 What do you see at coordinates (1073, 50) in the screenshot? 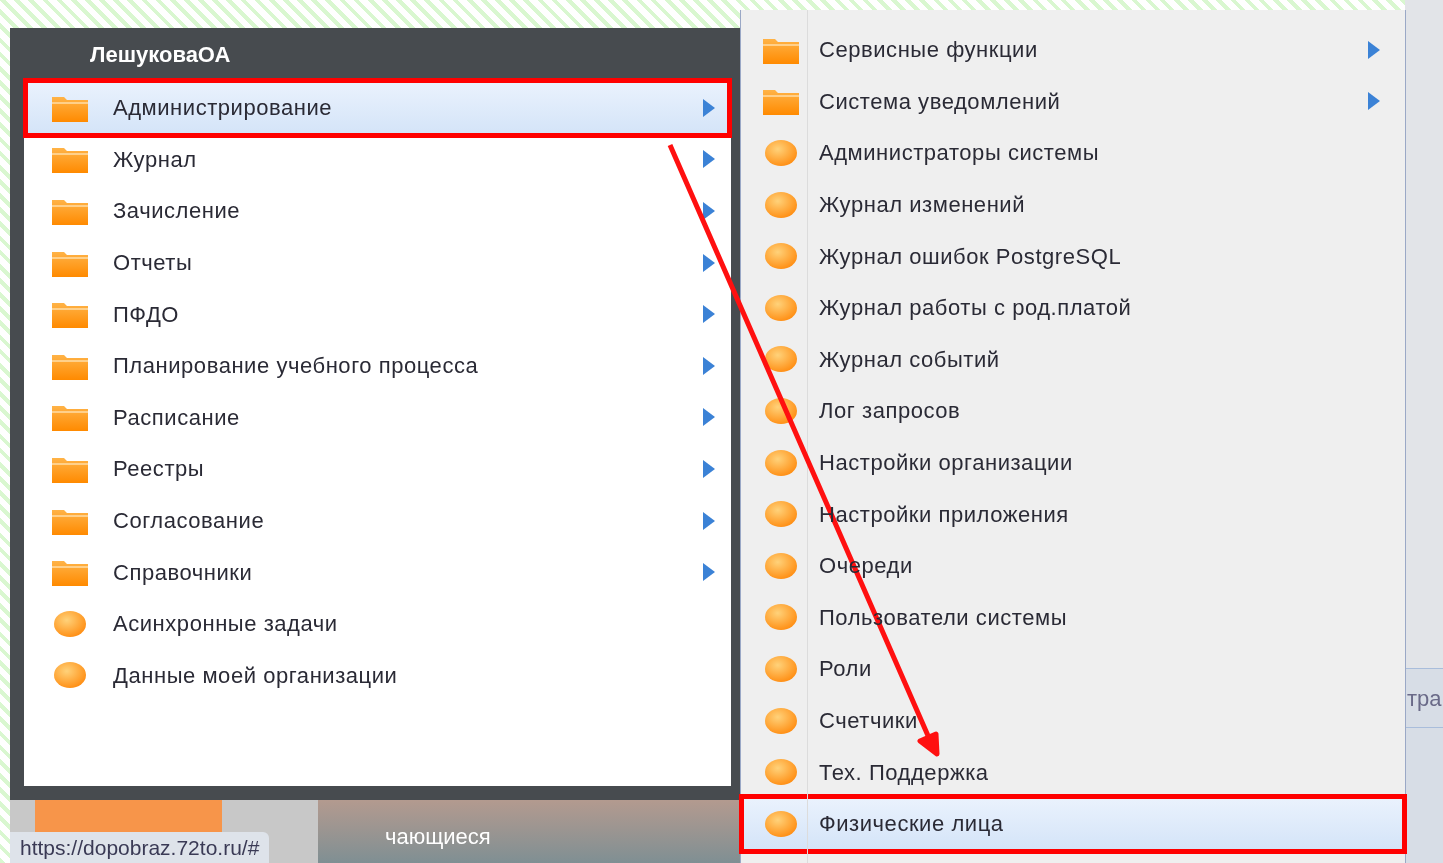
I see `menu-item: Сервисные функции` at bounding box center [1073, 50].